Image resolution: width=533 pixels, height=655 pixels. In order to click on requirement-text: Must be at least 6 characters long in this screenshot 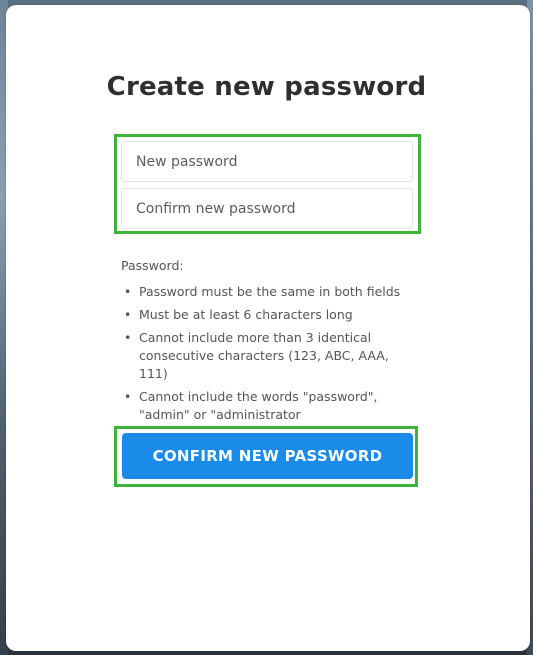, I will do `click(246, 314)`.